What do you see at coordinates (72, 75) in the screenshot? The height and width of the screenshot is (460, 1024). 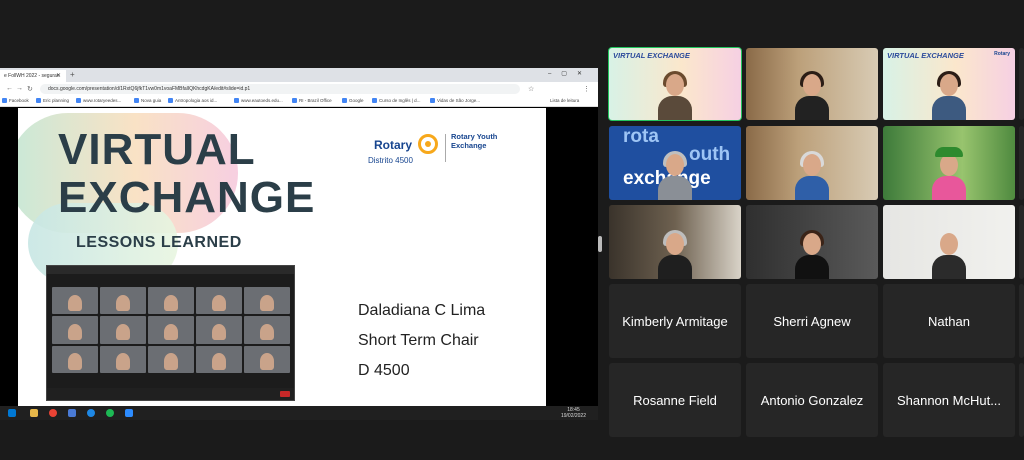 I see `new-tab-icon: +` at bounding box center [72, 75].